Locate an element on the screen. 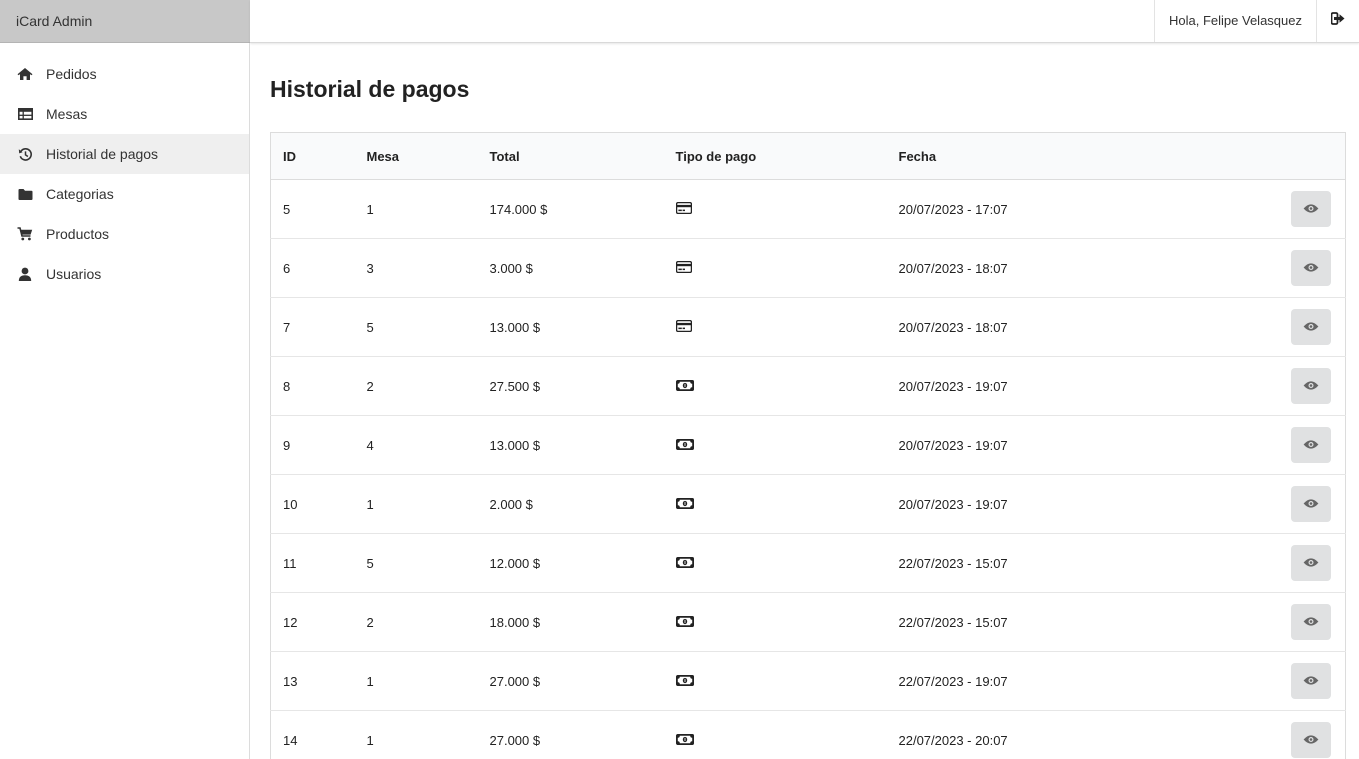 Image resolution: width=1359 pixels, height=759 pixels. cell-mesa: 2 is located at coordinates (416, 386).